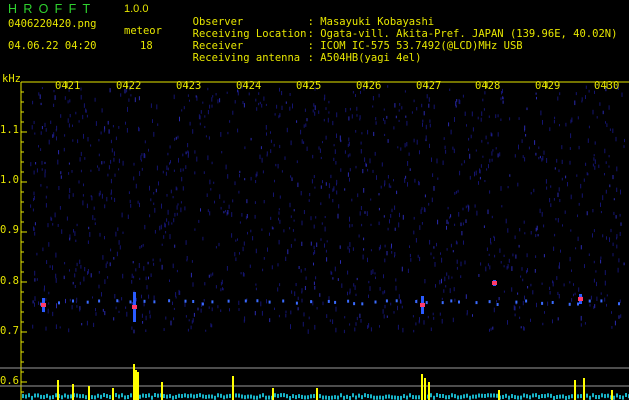 This screenshot has width=629, height=400. What do you see at coordinates (335, 302) in the screenshot?
I see `carrier-trace` at bounding box center [335, 302].